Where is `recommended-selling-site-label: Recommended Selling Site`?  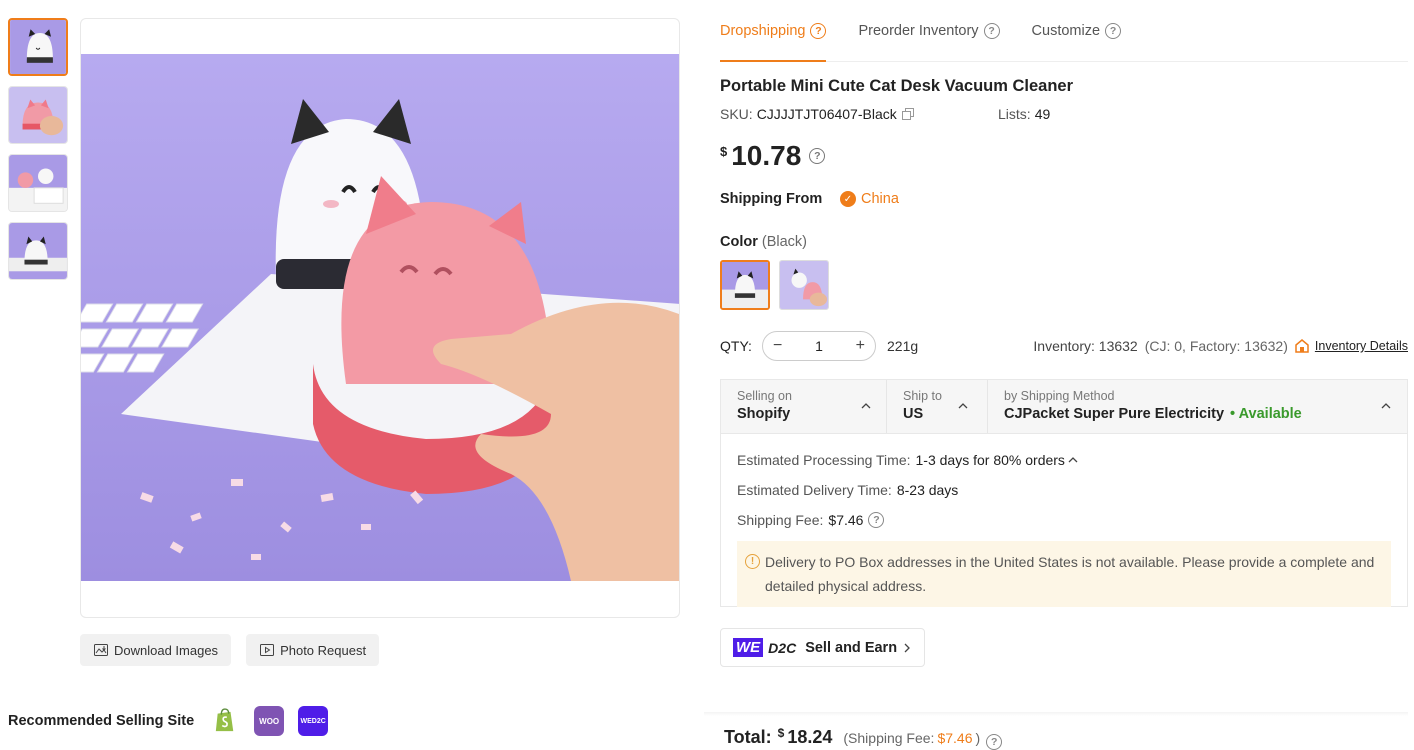 recommended-selling-site-label: Recommended Selling Site is located at coordinates (101, 721).